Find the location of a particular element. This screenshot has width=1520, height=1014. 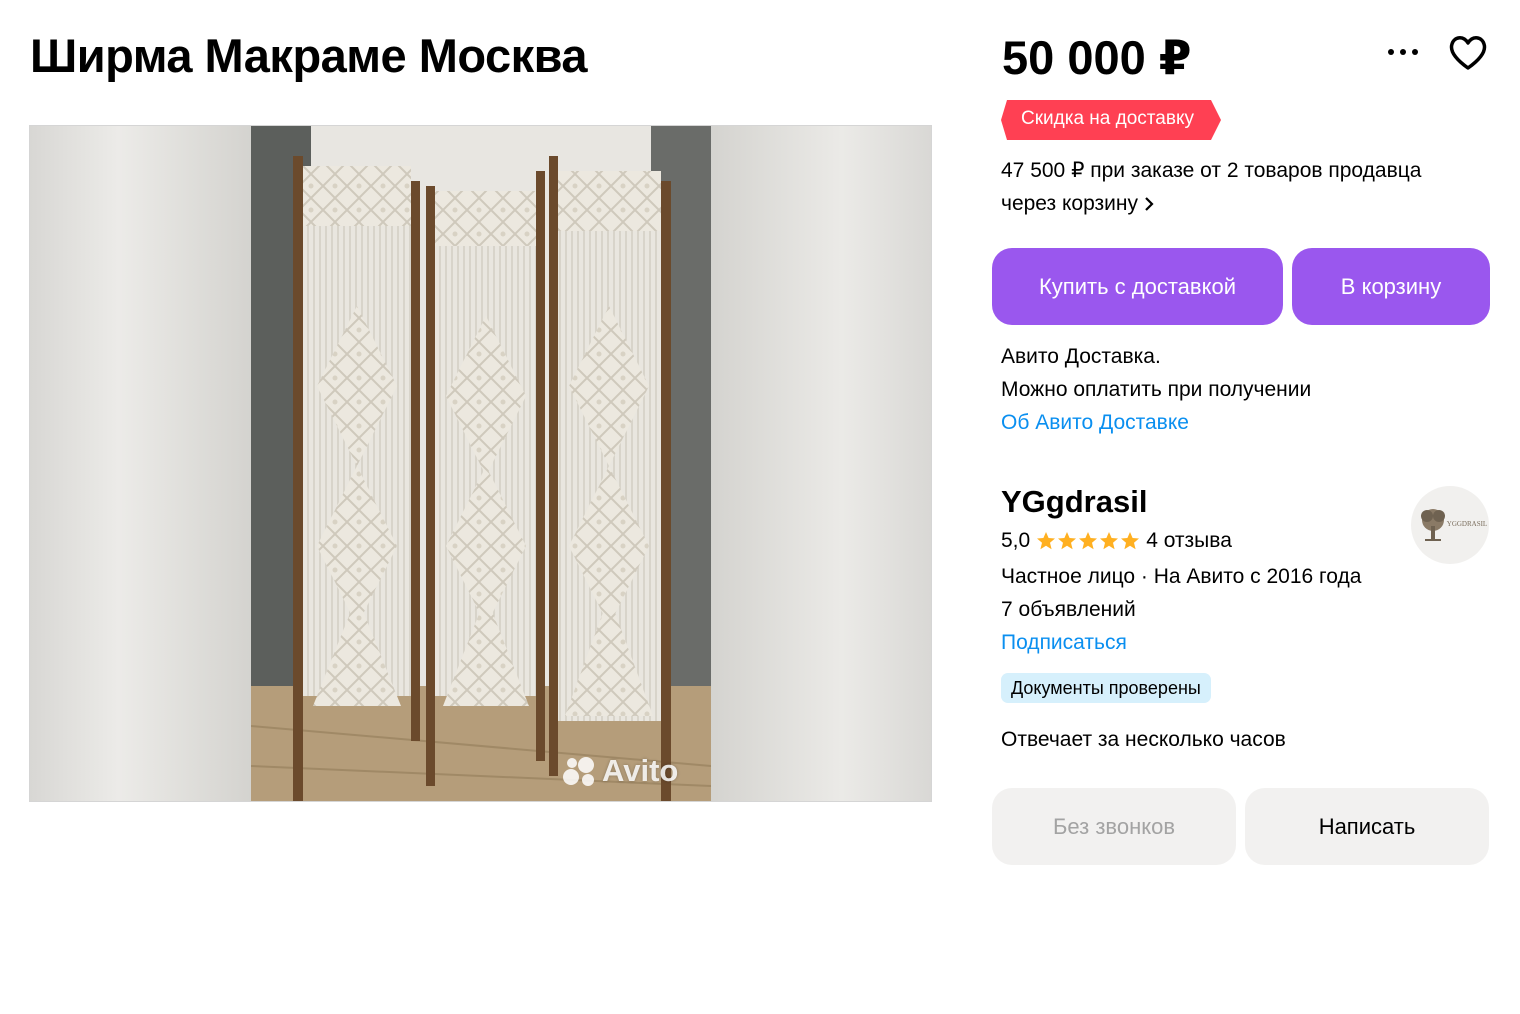

about-delivery-link: Об Авито Доставке is located at coordinates (1156, 422).